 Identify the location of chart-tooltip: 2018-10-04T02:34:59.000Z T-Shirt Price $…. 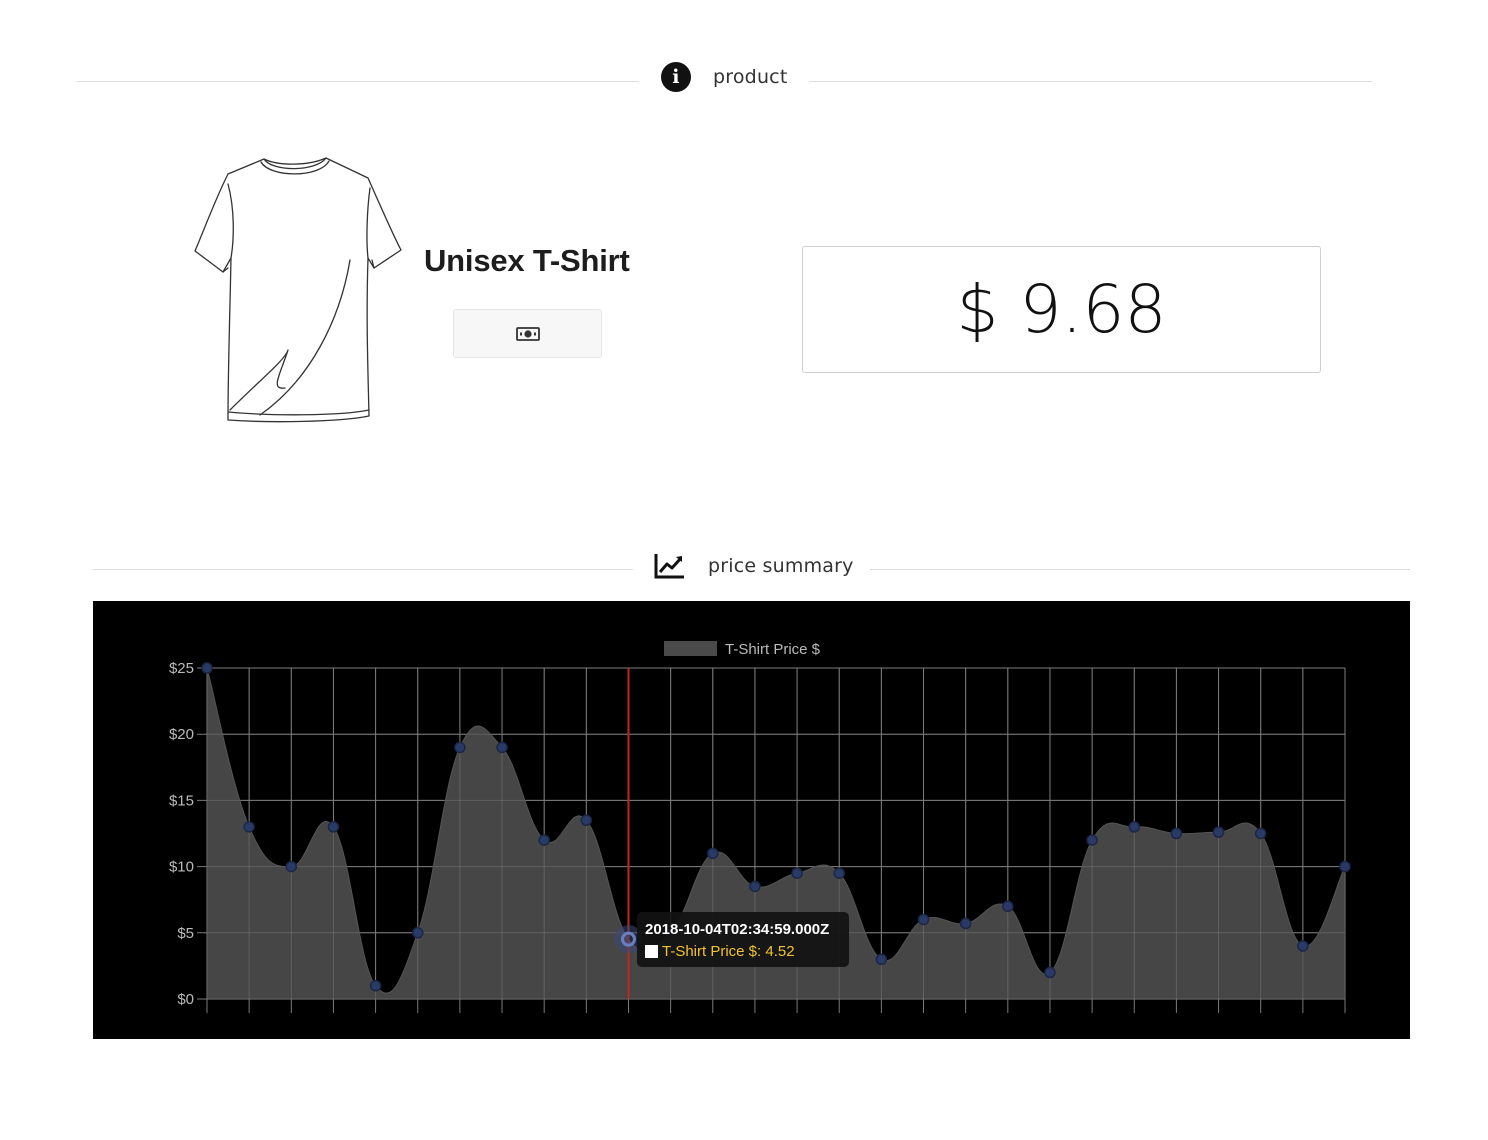
(743, 939).